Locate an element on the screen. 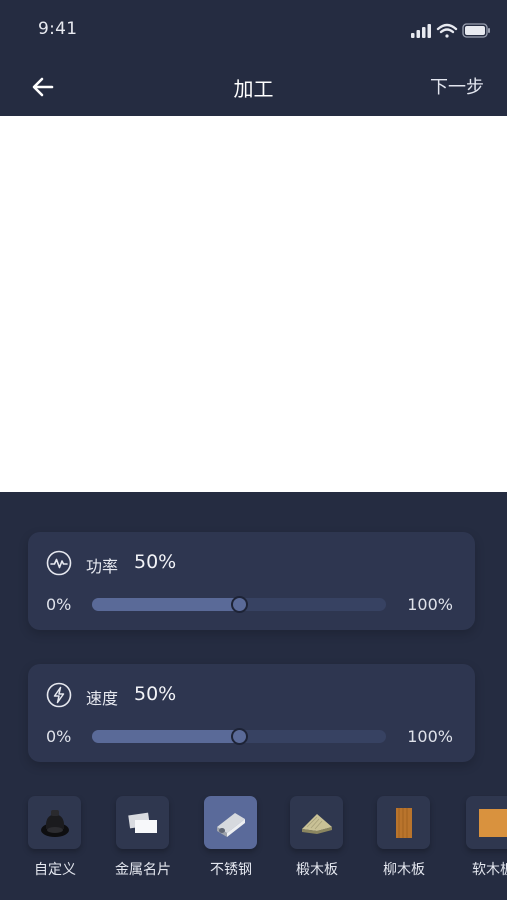 Image resolution: width=507 pixels, height=900 pixels. material-list: 自定义 金属名片 不锈钢 椴木板 柳木板 软木 is located at coordinates (253, 847).